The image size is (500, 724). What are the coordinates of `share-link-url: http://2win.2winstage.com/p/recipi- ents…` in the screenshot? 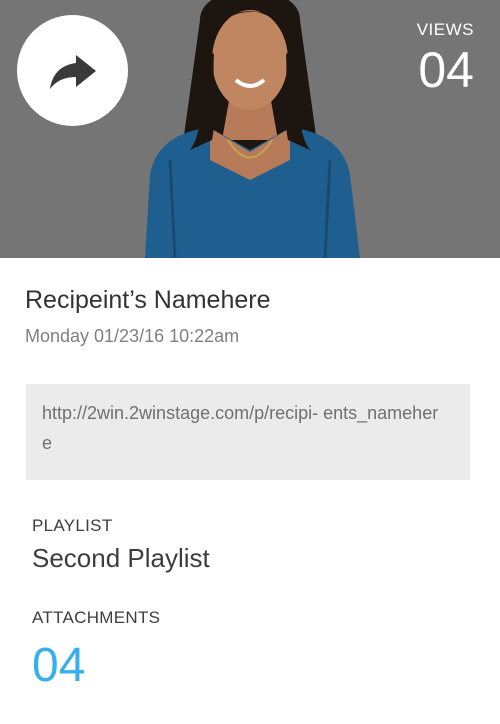 It's located at (242, 428).